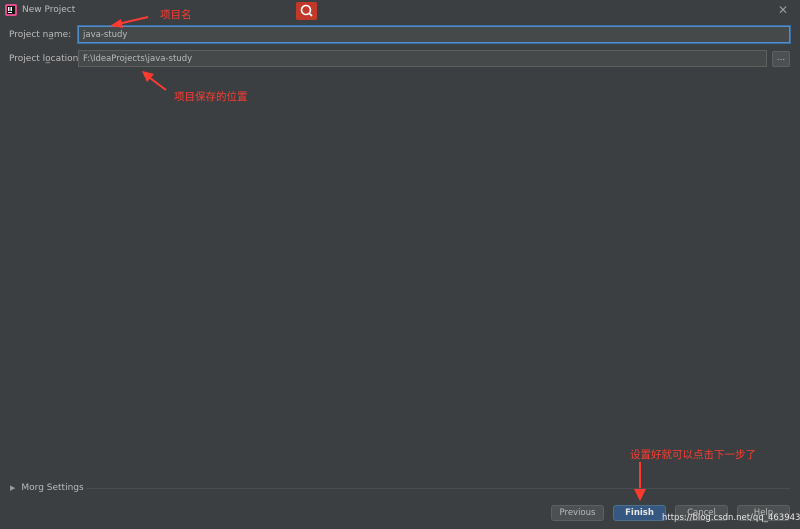  Describe the element at coordinates (783, 10) in the screenshot. I see `close-icon: ✕` at that location.